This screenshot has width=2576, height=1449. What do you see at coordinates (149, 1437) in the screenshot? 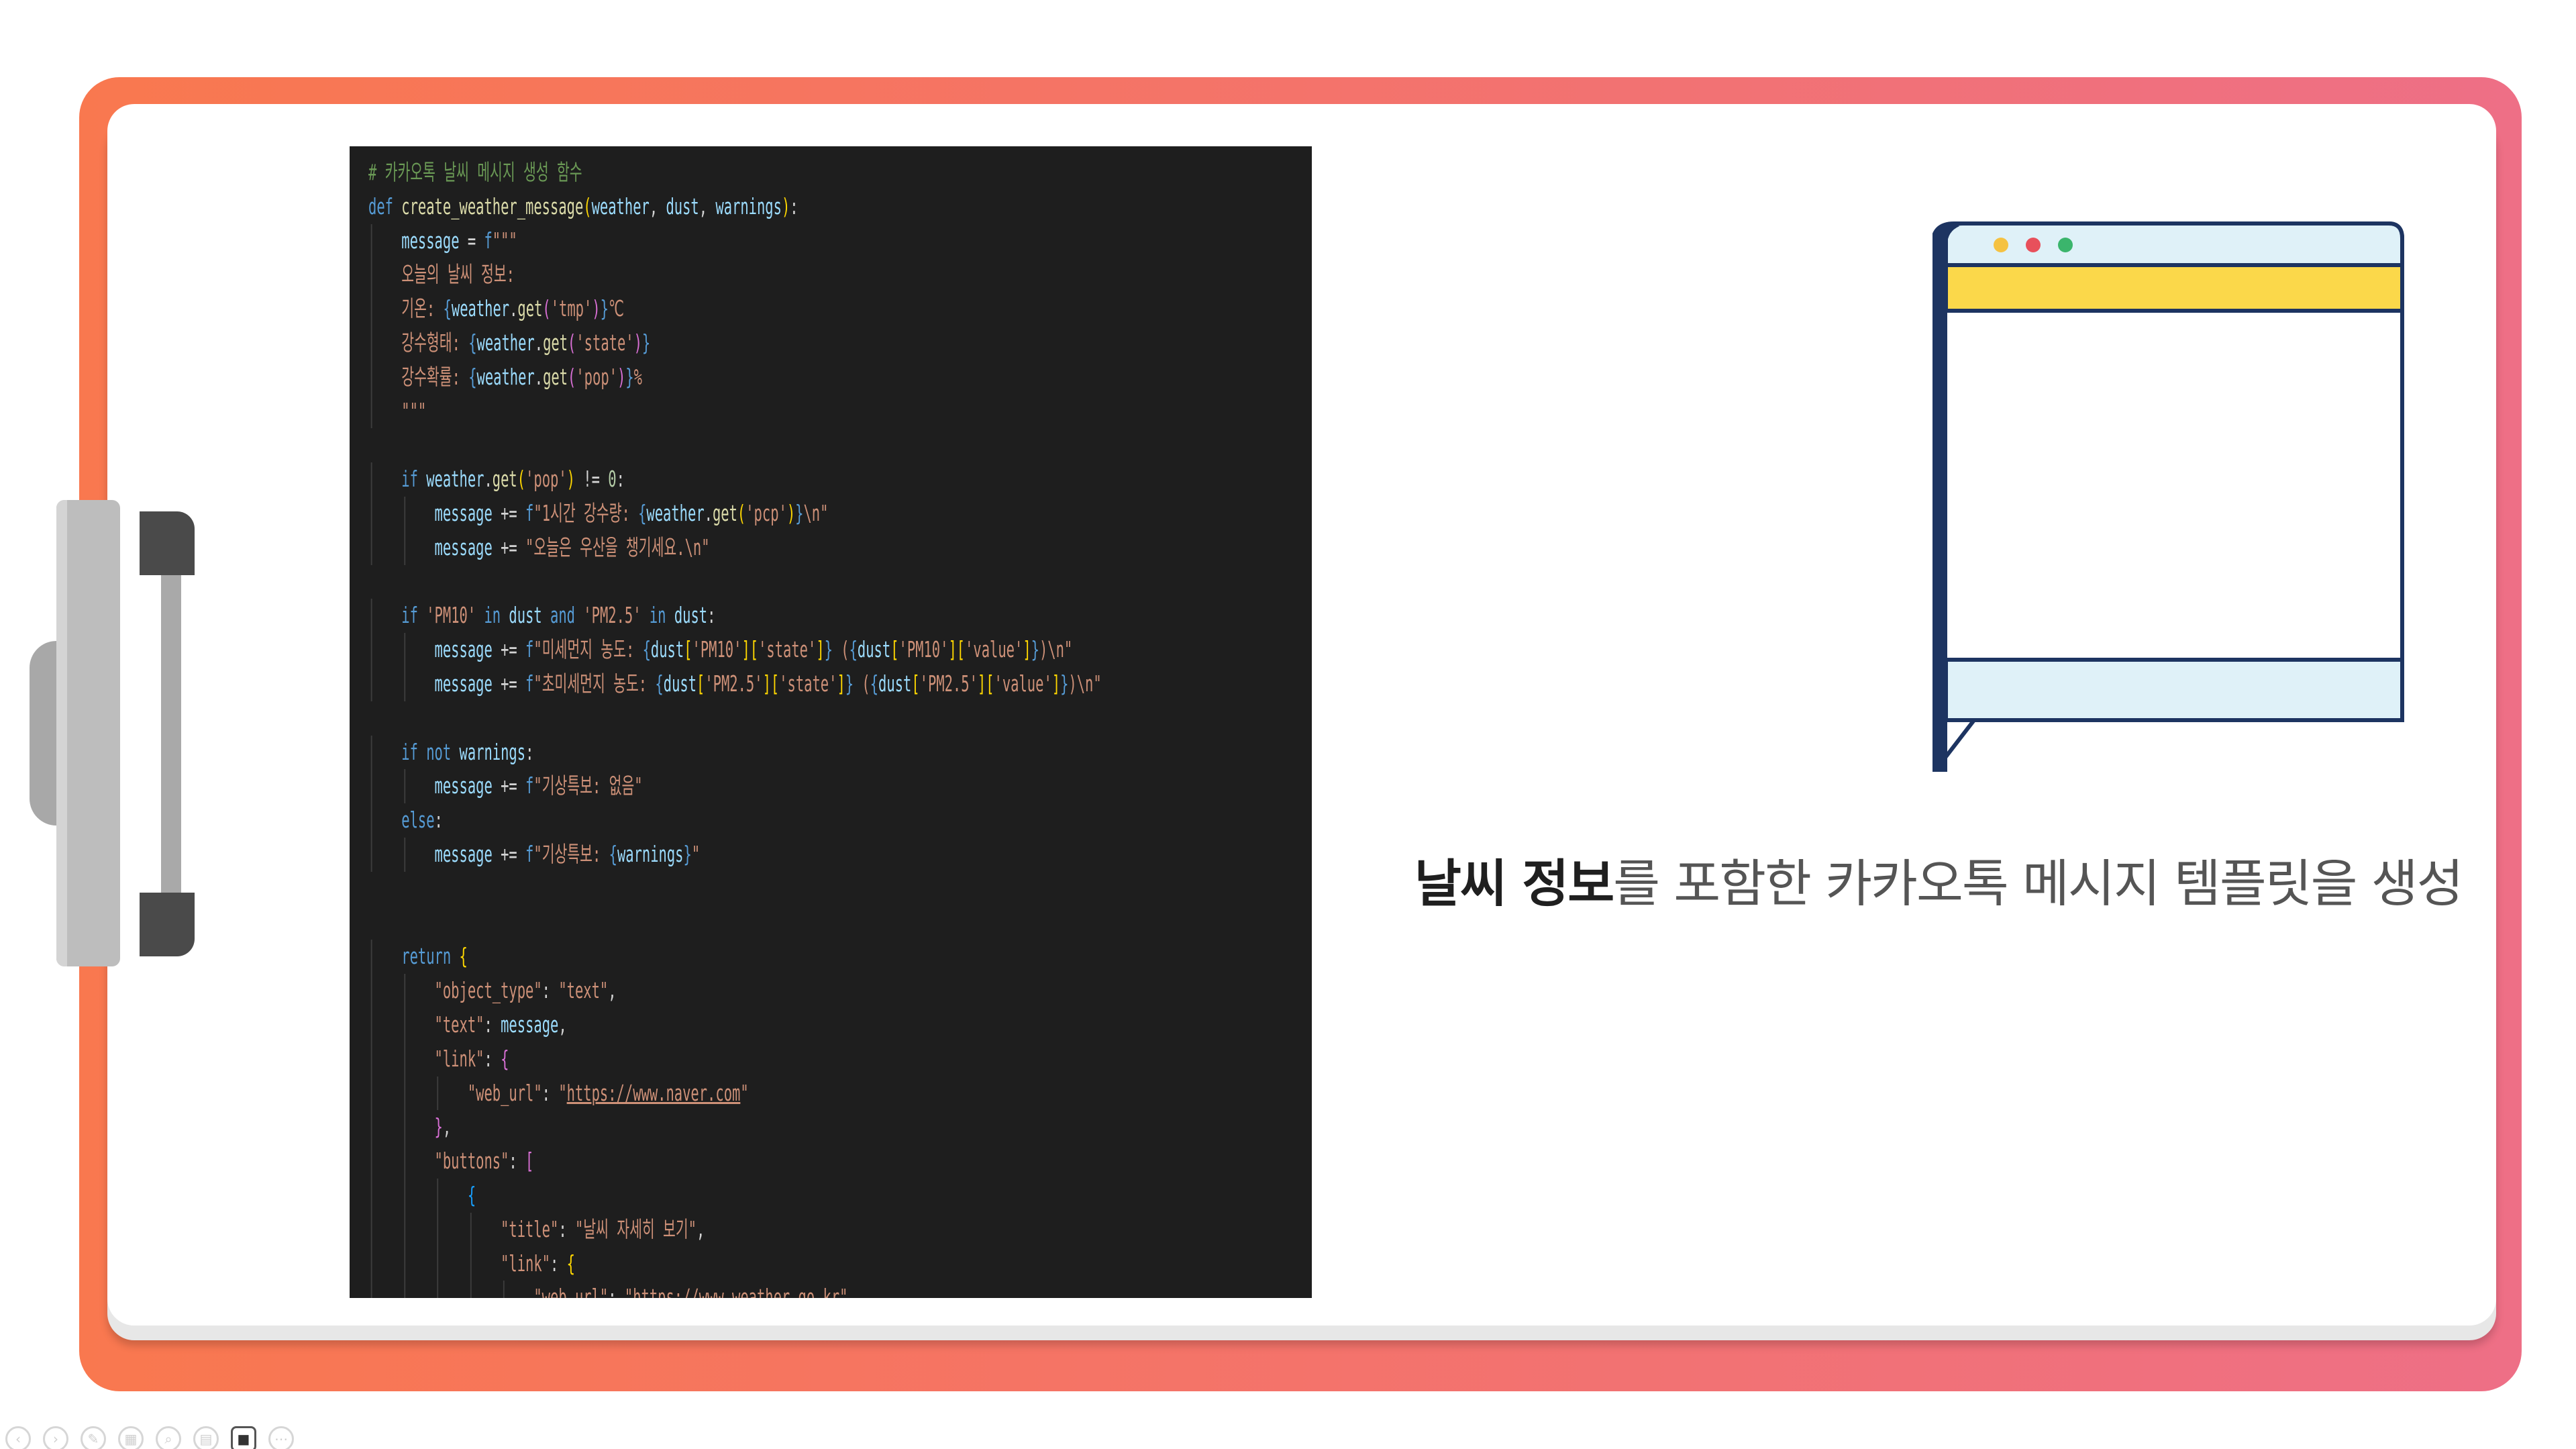
I see `slideshow-toolbar: ‹ › ✎ ▦ ⌕ ▤ ■ ⋯` at bounding box center [149, 1437].